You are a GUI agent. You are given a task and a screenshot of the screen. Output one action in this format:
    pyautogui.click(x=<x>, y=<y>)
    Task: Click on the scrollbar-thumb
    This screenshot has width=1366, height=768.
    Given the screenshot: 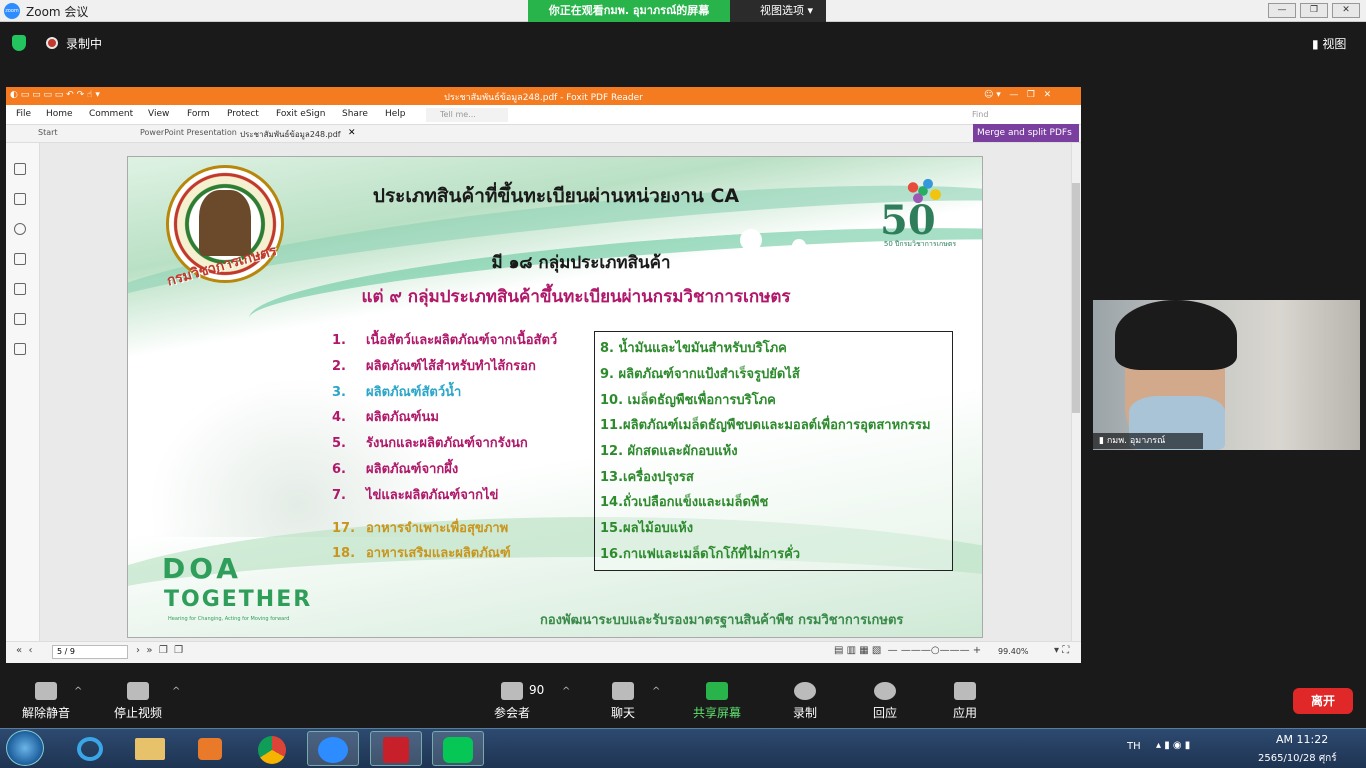 What is the action you would take?
    pyautogui.click(x=1076, y=298)
    